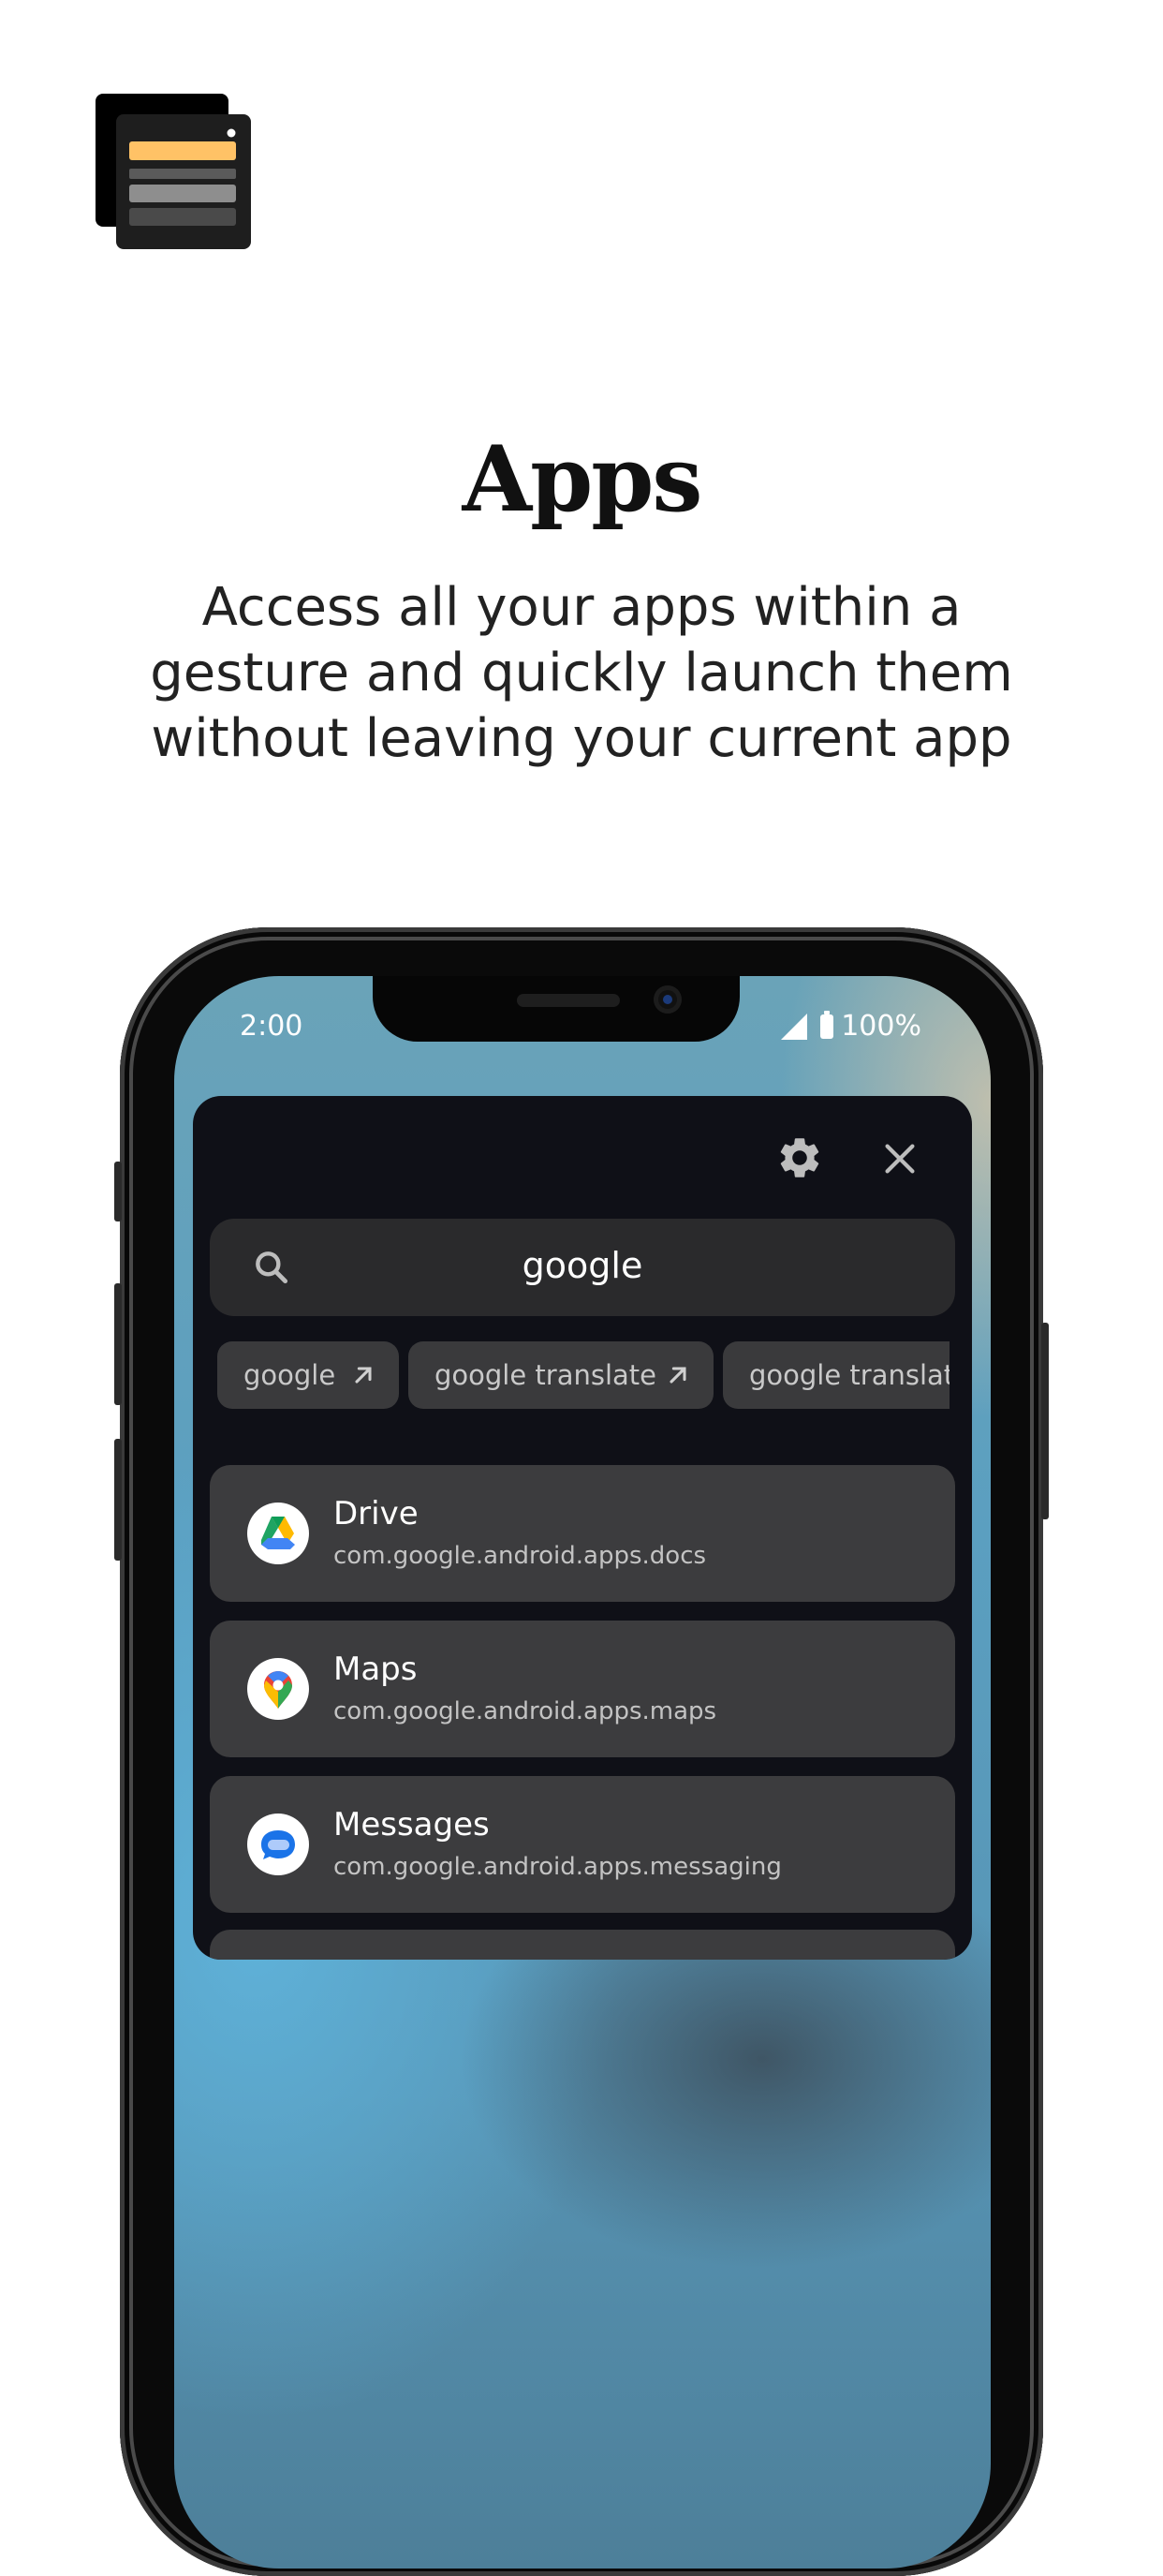 This screenshot has height=2576, width=1163. What do you see at coordinates (794, 1026) in the screenshot?
I see `cell-signal-icon` at bounding box center [794, 1026].